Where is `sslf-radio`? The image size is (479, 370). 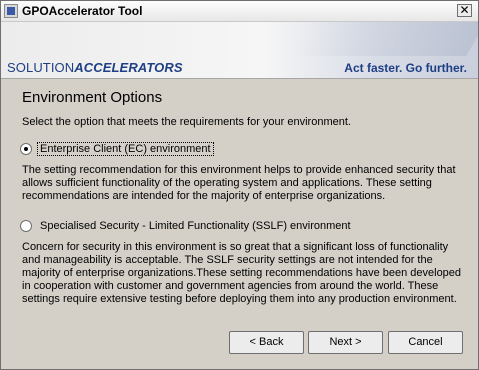
sslf-radio is located at coordinates (26, 226).